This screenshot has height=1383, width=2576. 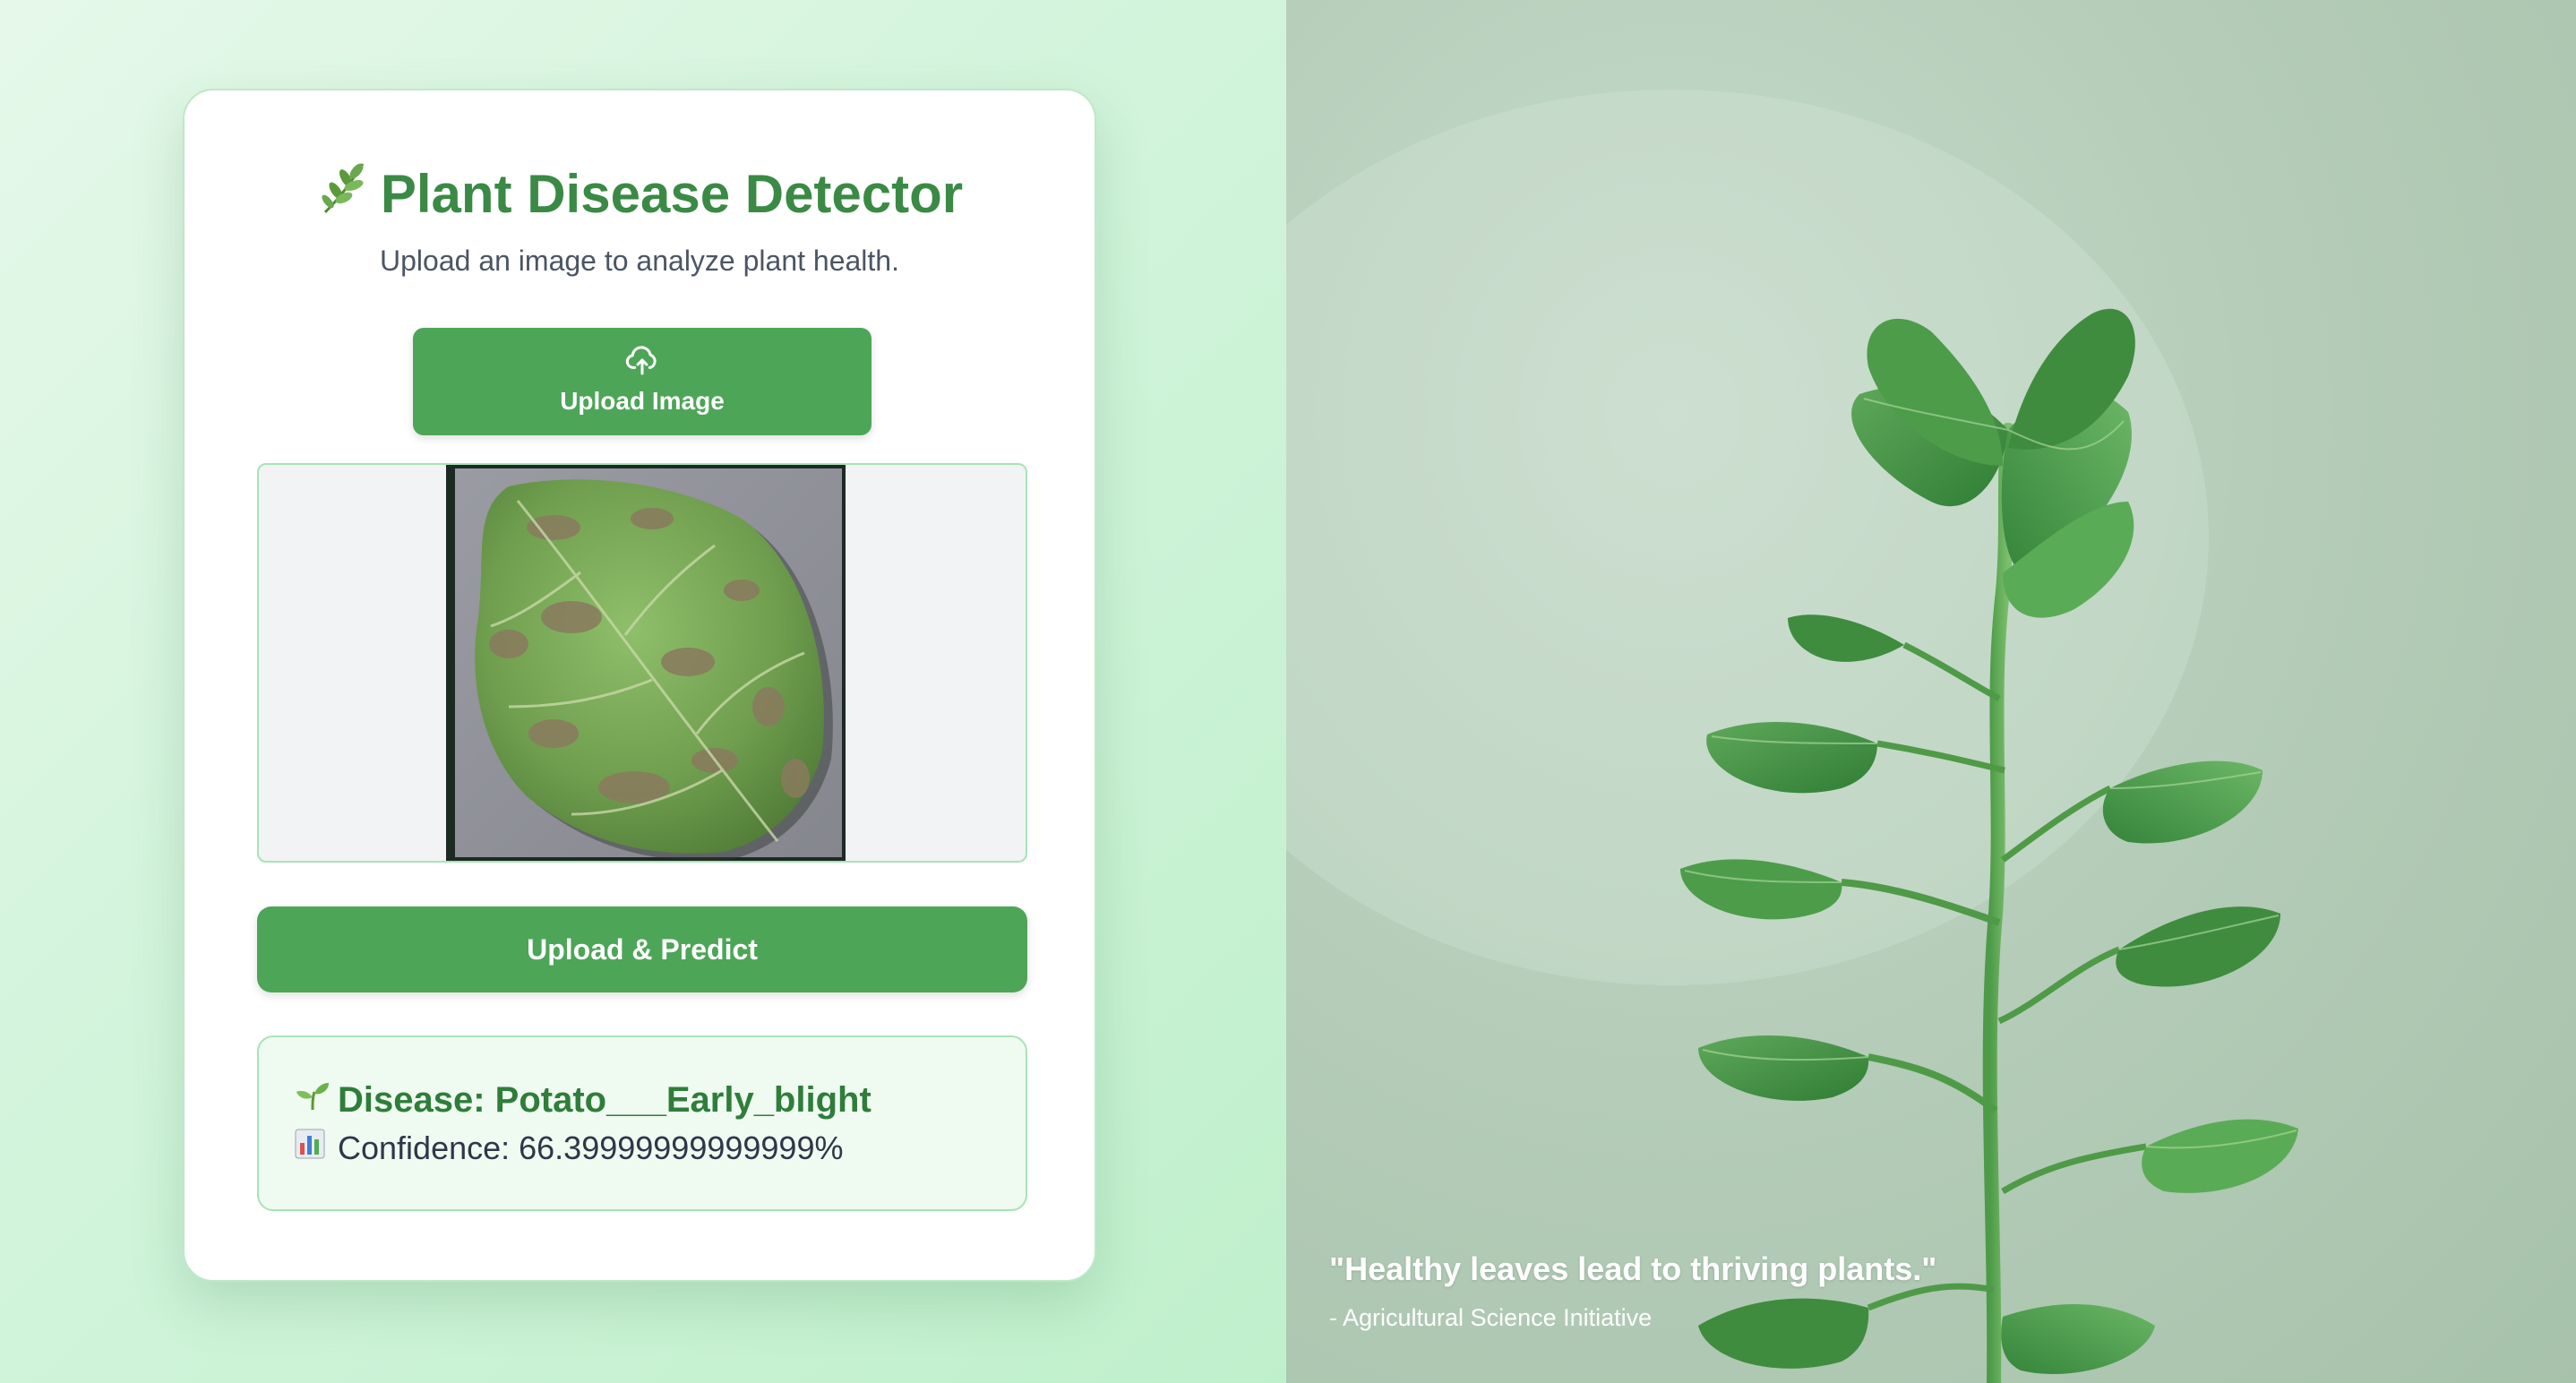 What do you see at coordinates (313, 1148) in the screenshot?
I see `bar-chart-icon` at bounding box center [313, 1148].